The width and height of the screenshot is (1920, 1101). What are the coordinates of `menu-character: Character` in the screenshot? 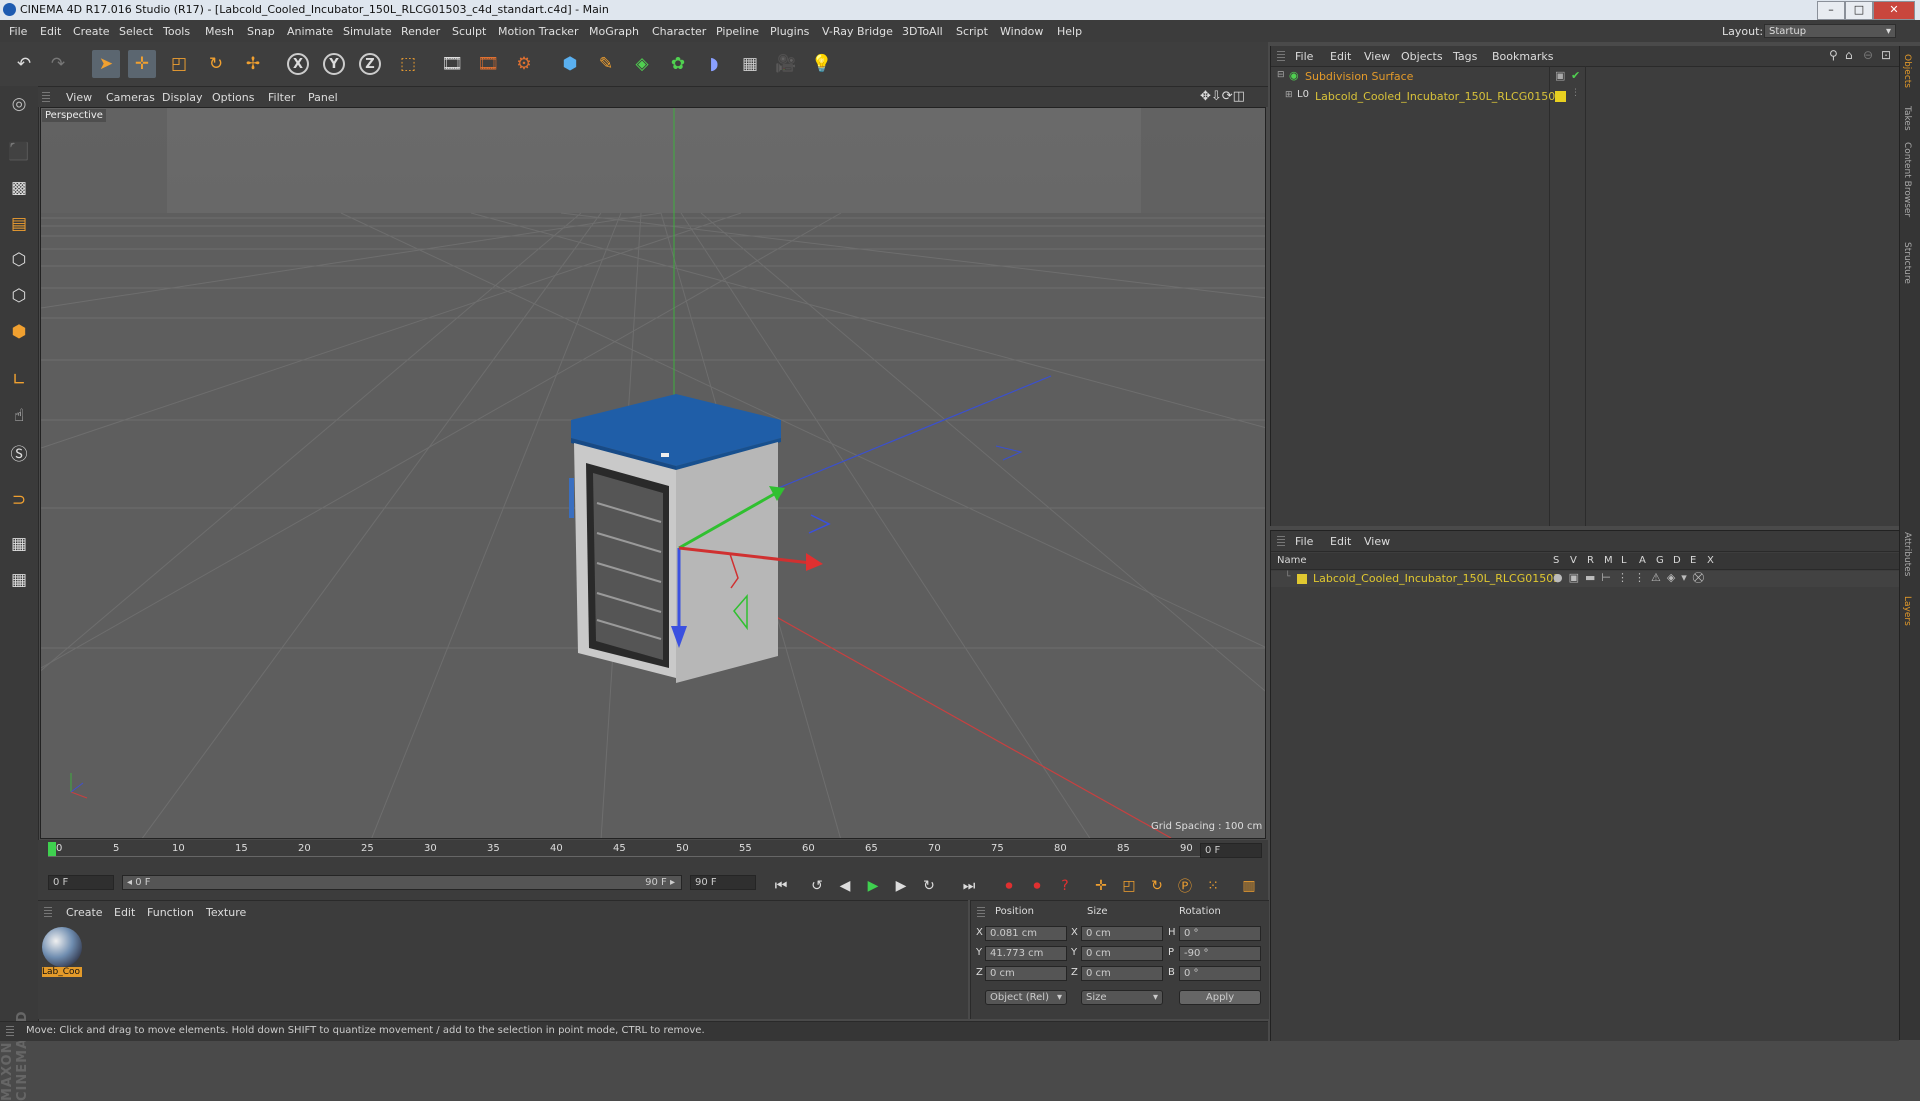 It's located at (679, 31).